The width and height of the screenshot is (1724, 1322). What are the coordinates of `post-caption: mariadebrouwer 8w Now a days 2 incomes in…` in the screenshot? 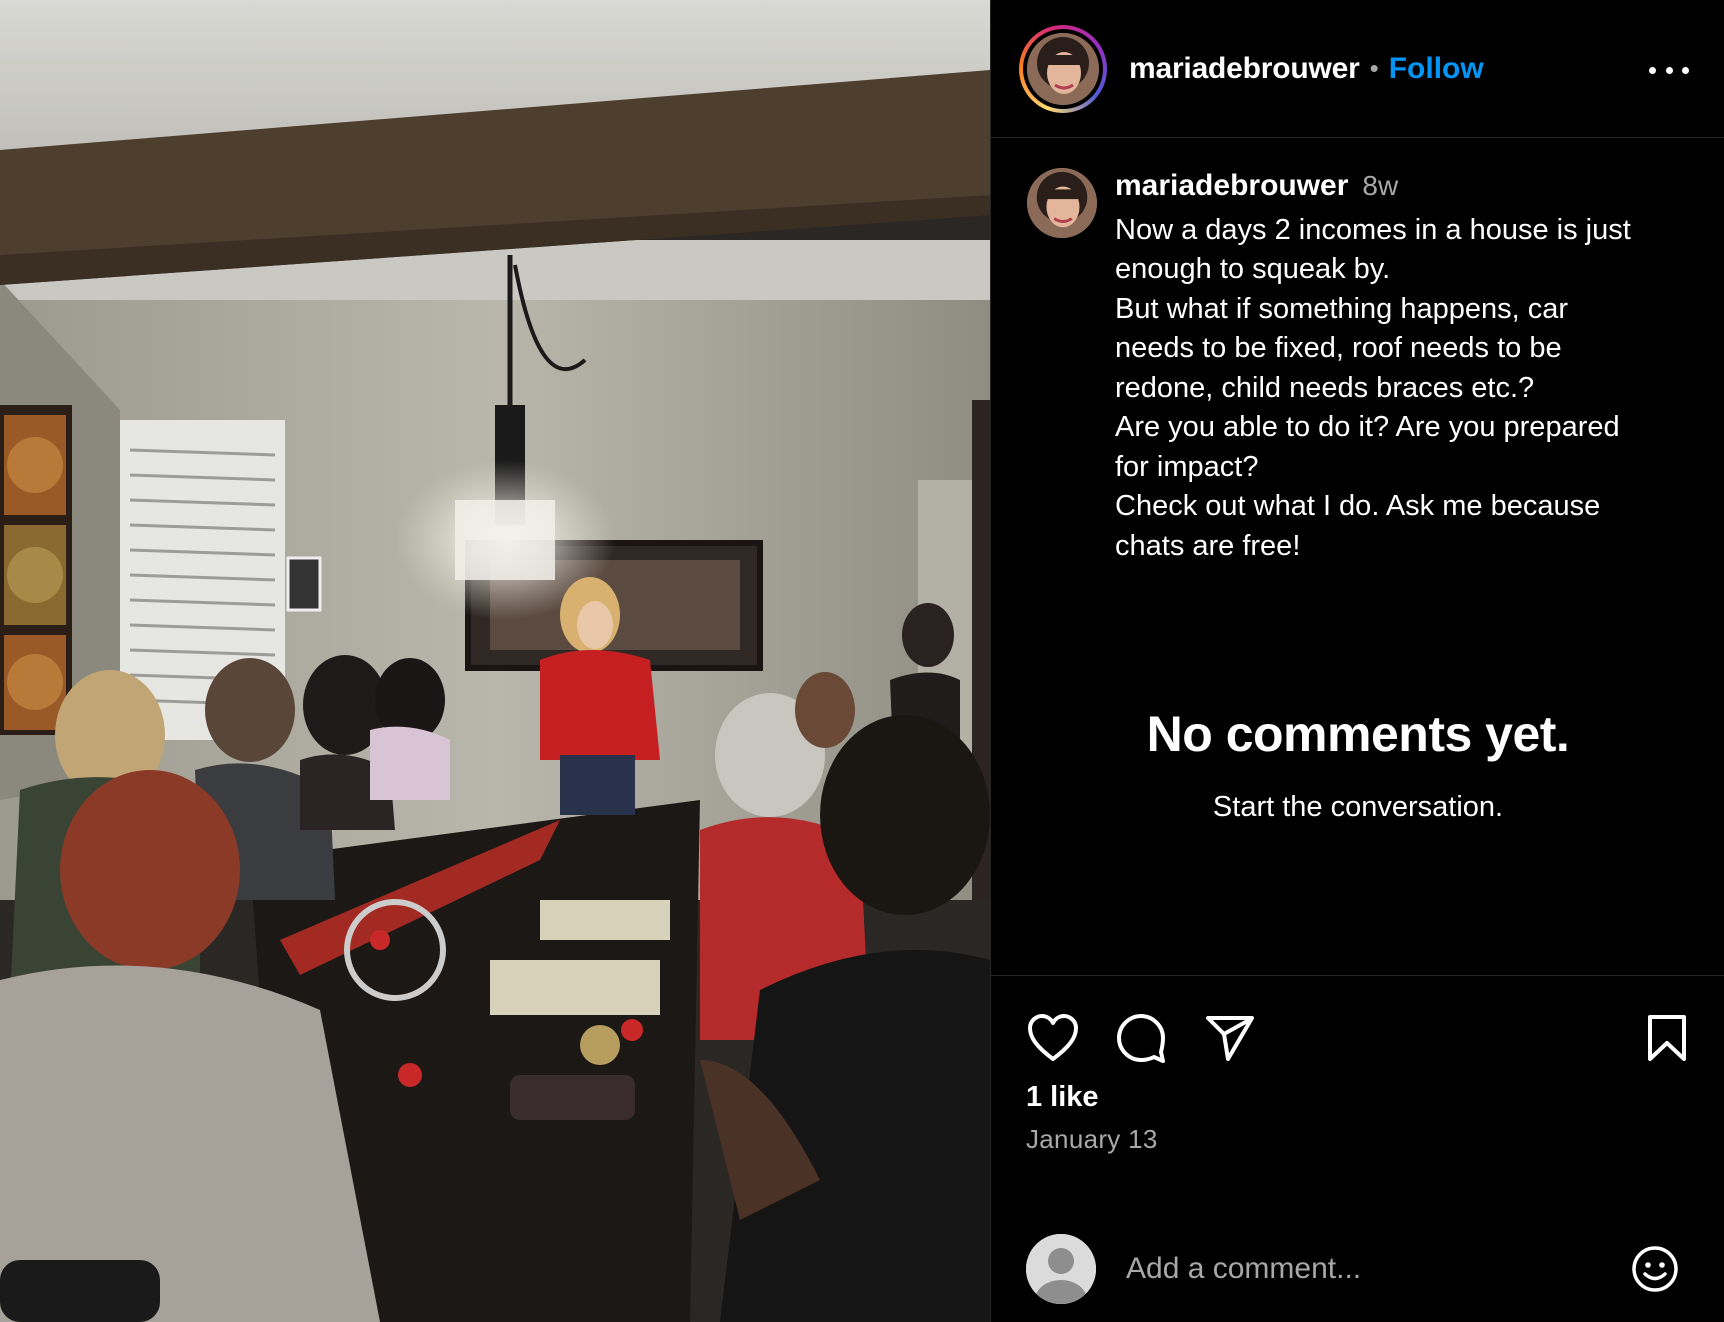 It's located at (1357, 352).